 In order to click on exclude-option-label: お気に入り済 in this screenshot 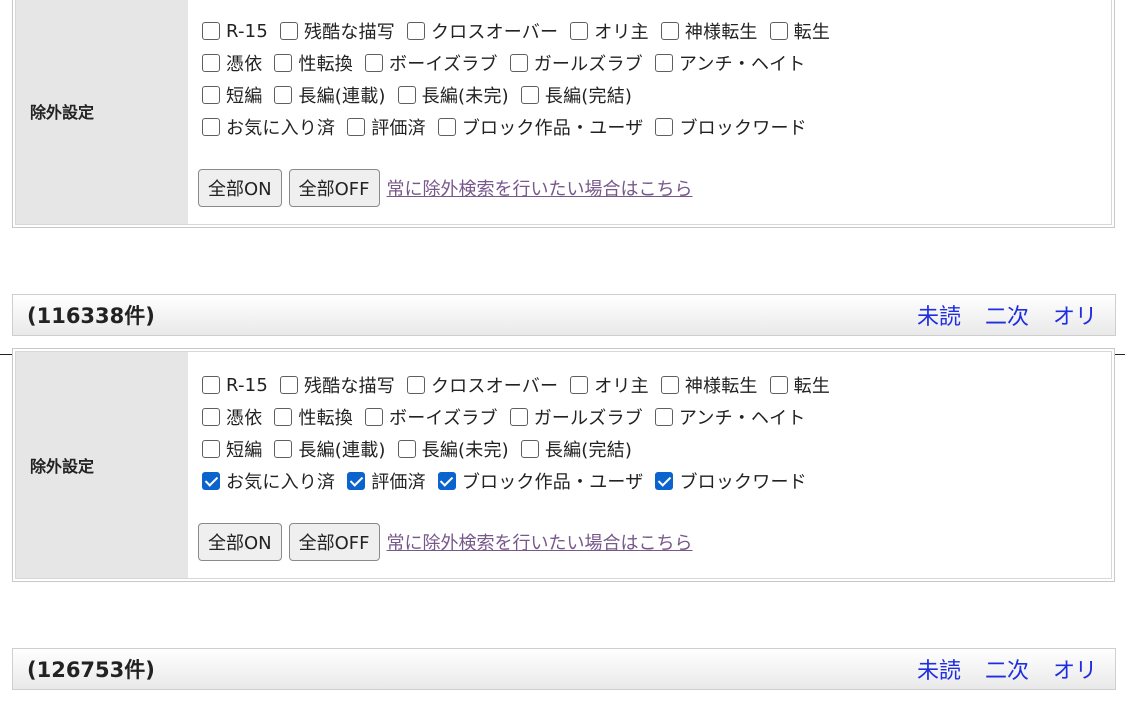, I will do `click(281, 128)`.